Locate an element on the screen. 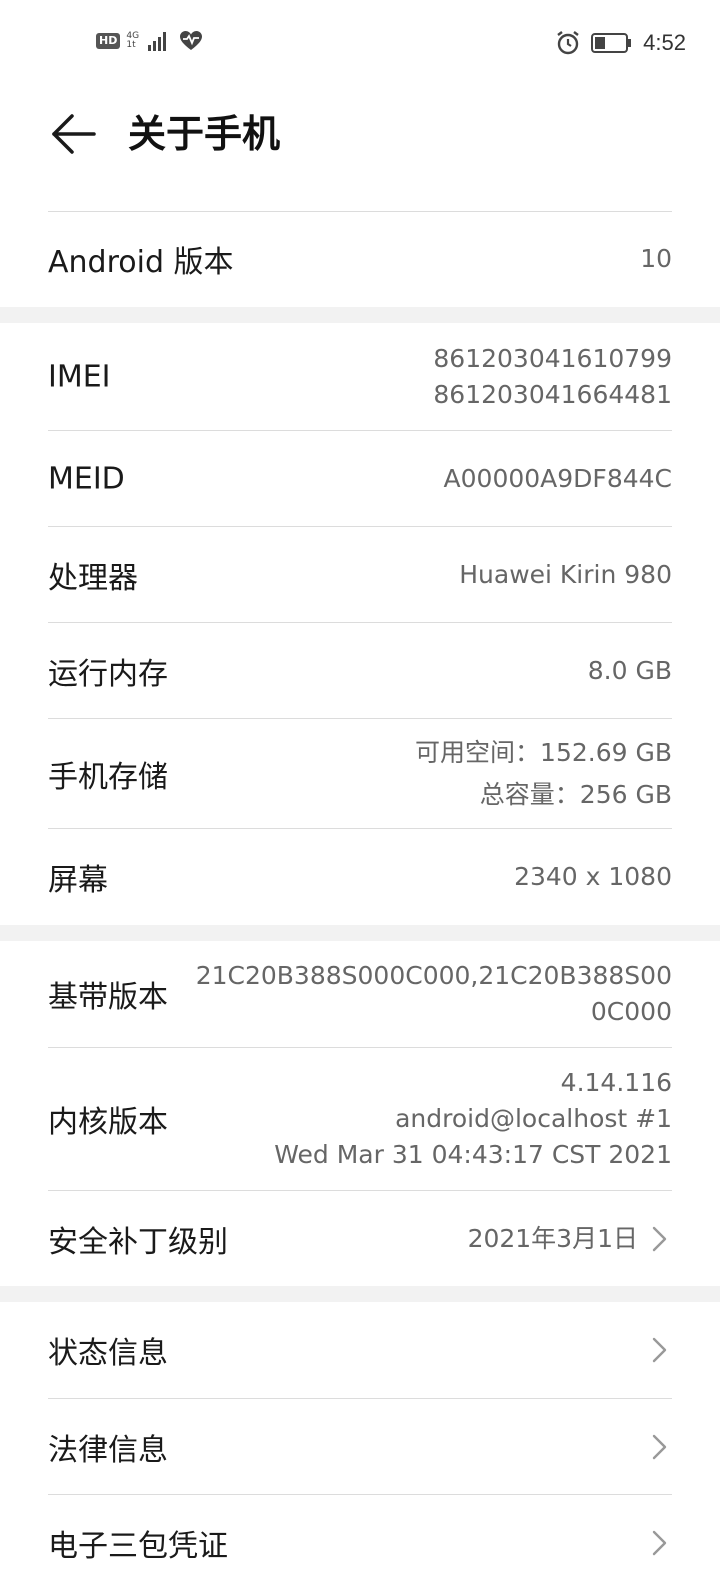 The width and height of the screenshot is (720, 1590). screen-value-text: 2340 x 1080 is located at coordinates (593, 876).